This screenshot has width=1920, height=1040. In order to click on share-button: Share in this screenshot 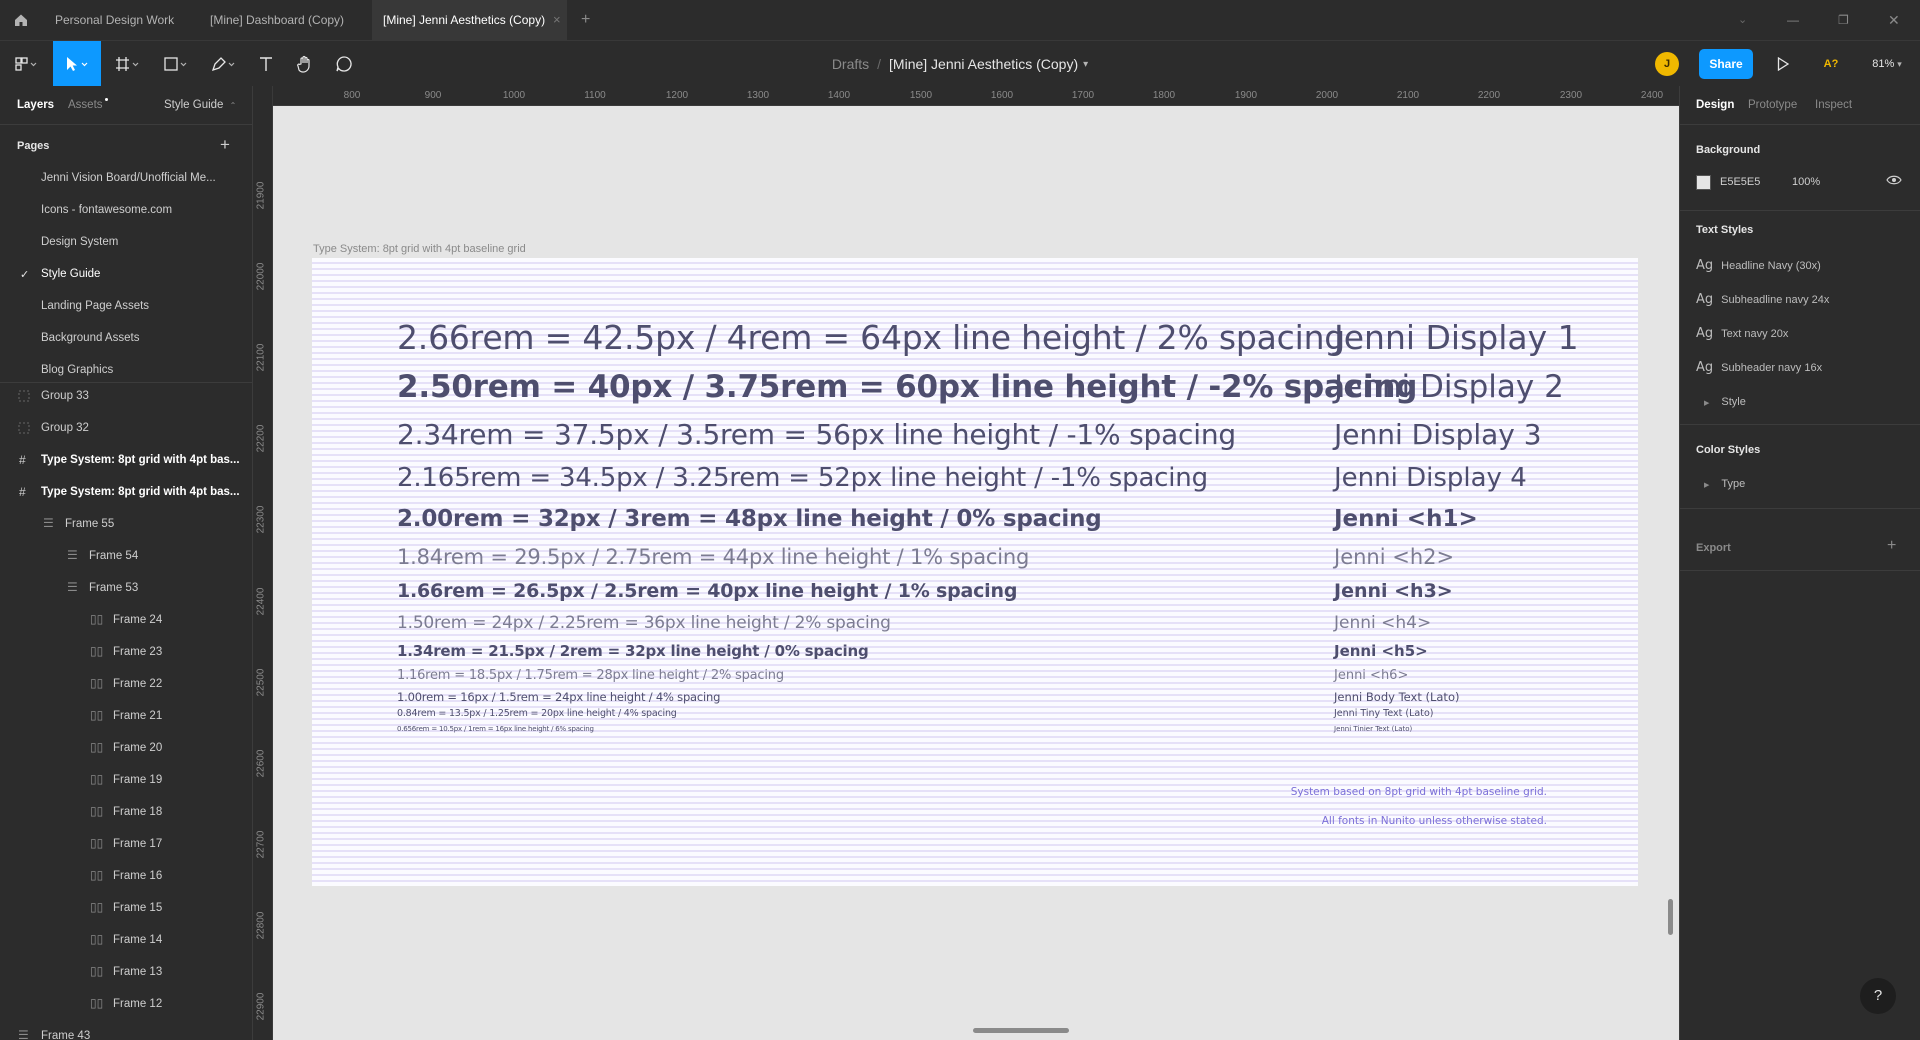, I will do `click(1726, 64)`.